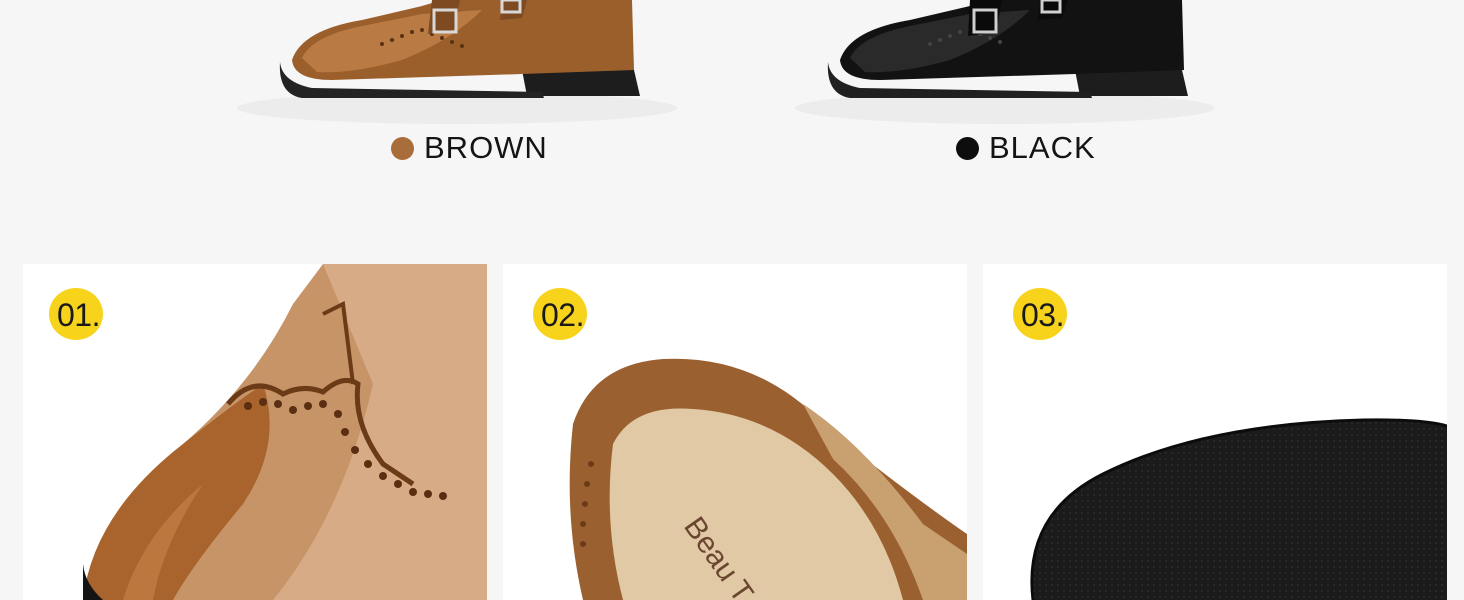 Image resolution: width=1464 pixels, height=600 pixels. I want to click on feature-number: 01., so click(78, 315).